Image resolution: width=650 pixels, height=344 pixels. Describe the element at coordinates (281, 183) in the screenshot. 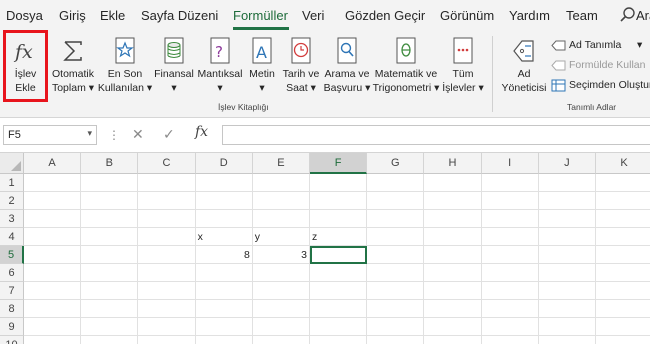

I see `cell-e1` at that location.